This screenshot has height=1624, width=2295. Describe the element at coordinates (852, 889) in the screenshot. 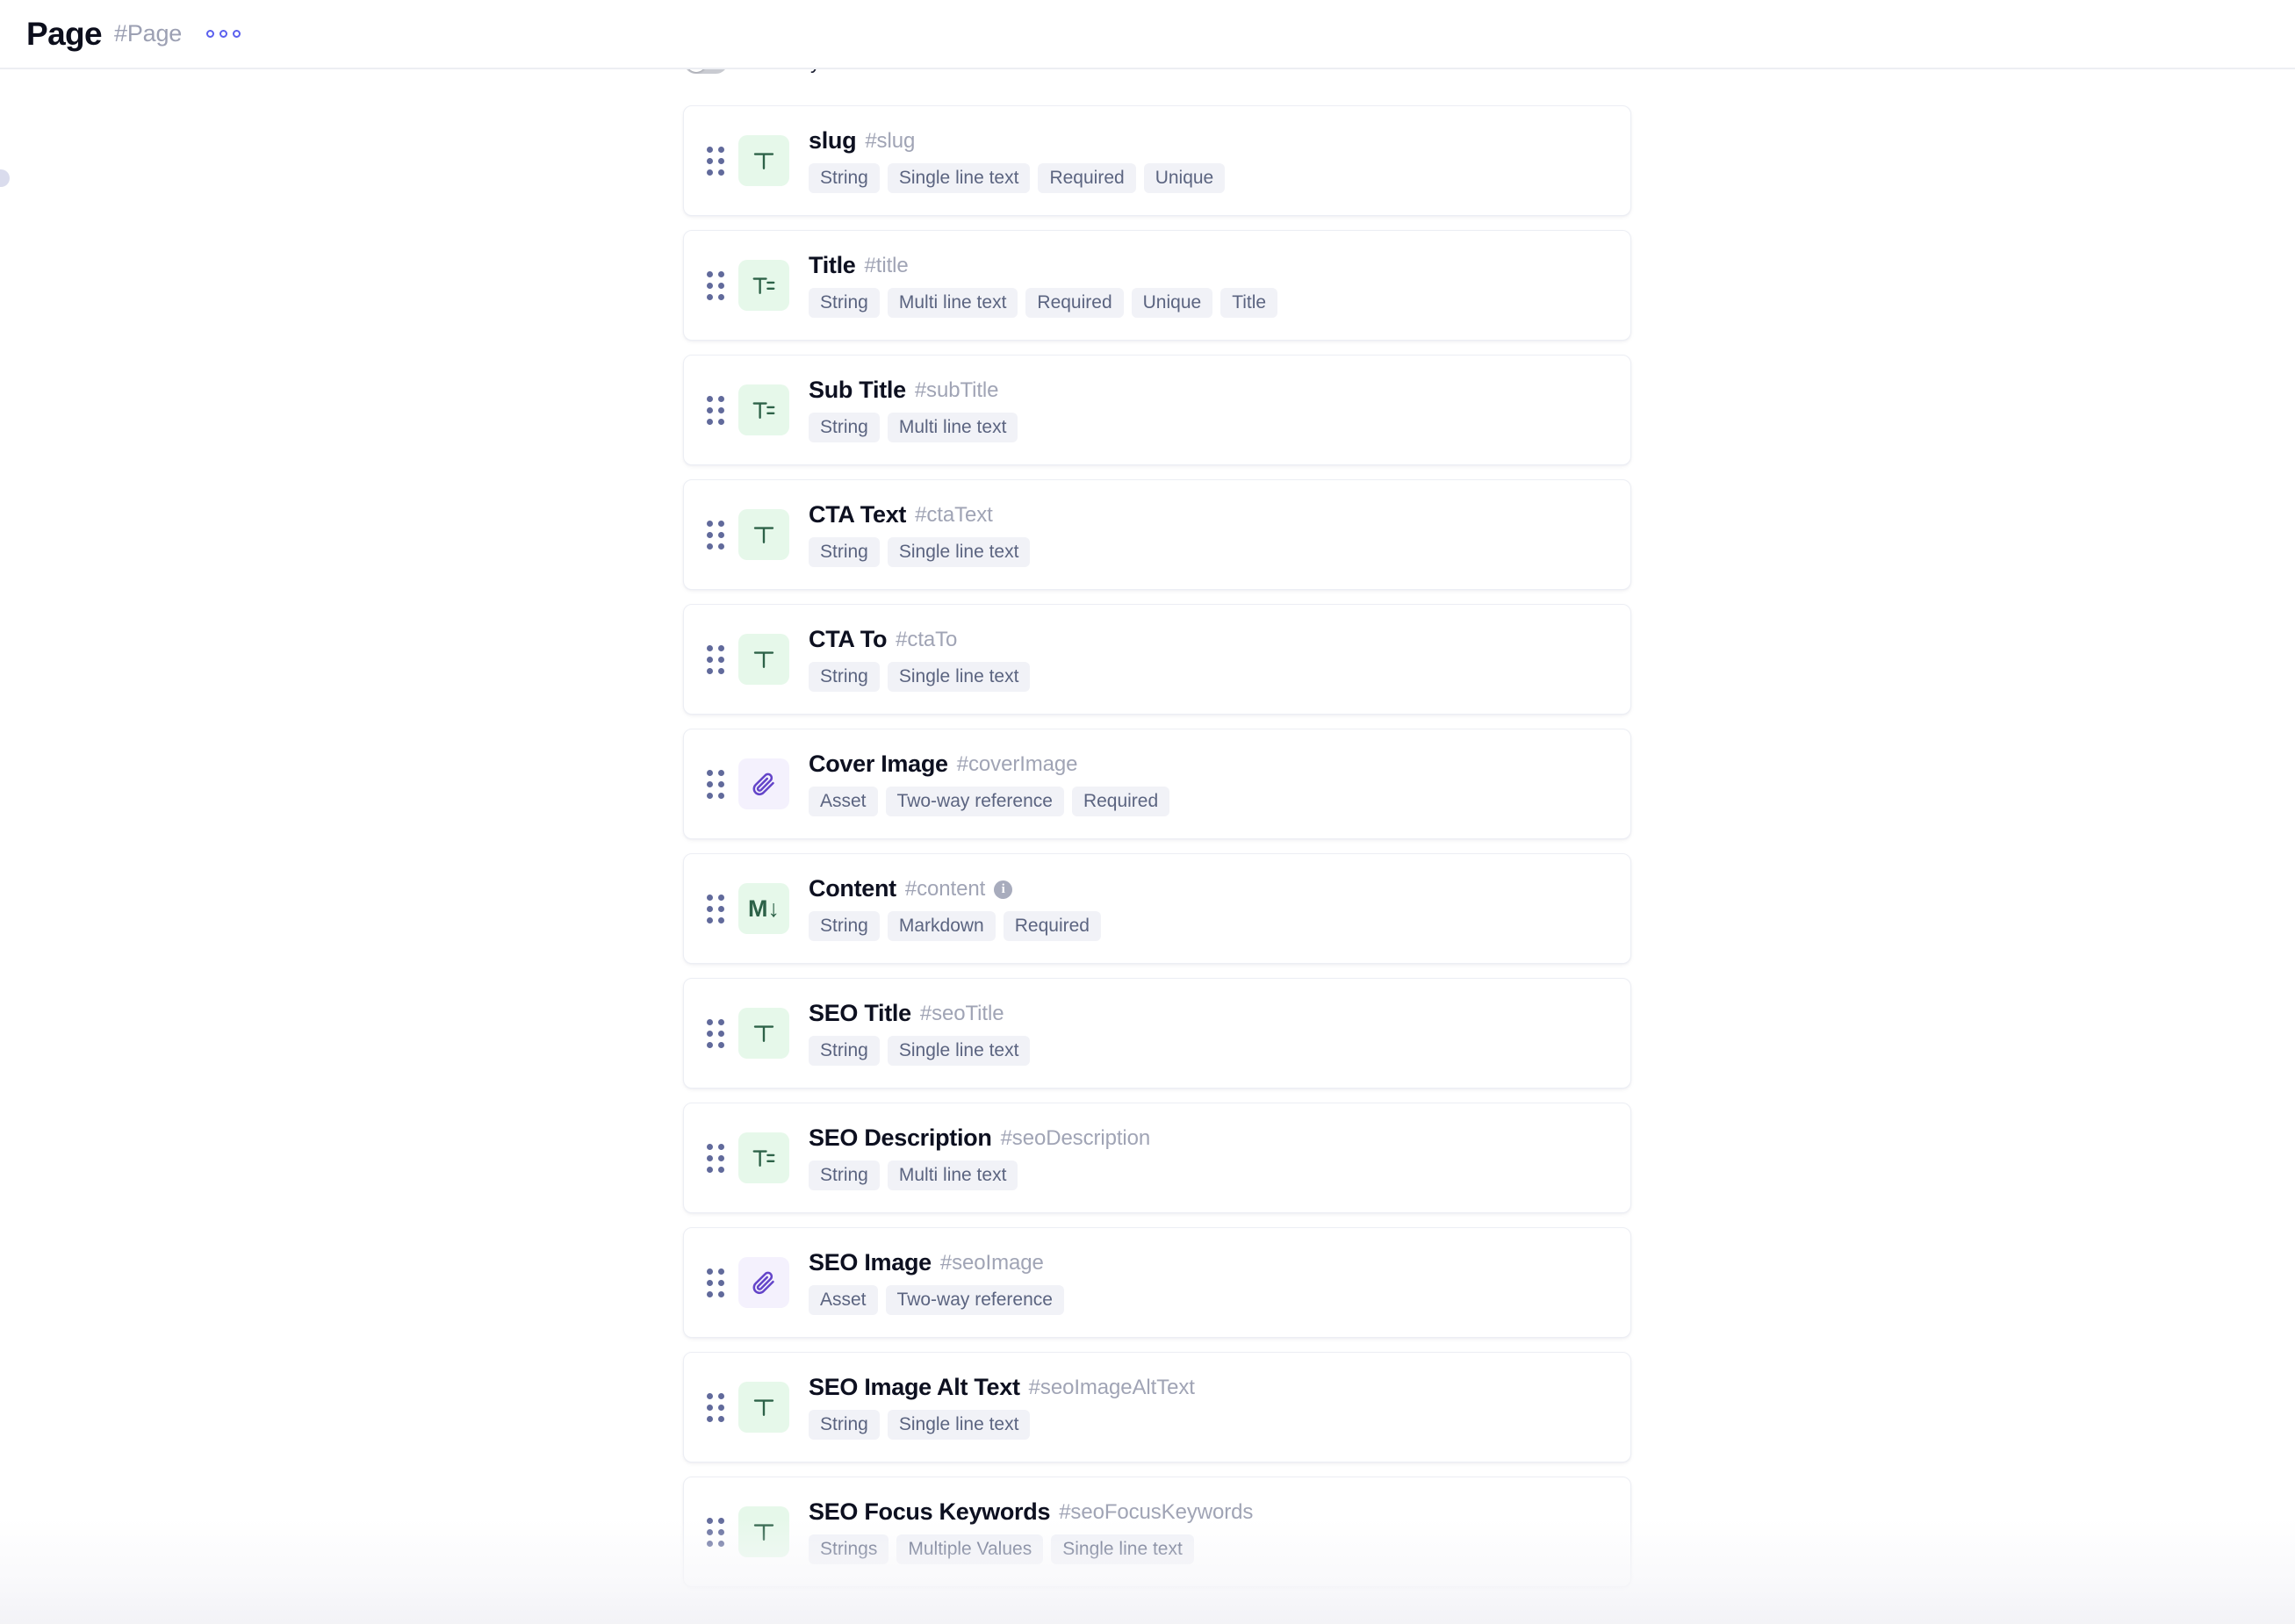

I see `field-name: Content` at that location.